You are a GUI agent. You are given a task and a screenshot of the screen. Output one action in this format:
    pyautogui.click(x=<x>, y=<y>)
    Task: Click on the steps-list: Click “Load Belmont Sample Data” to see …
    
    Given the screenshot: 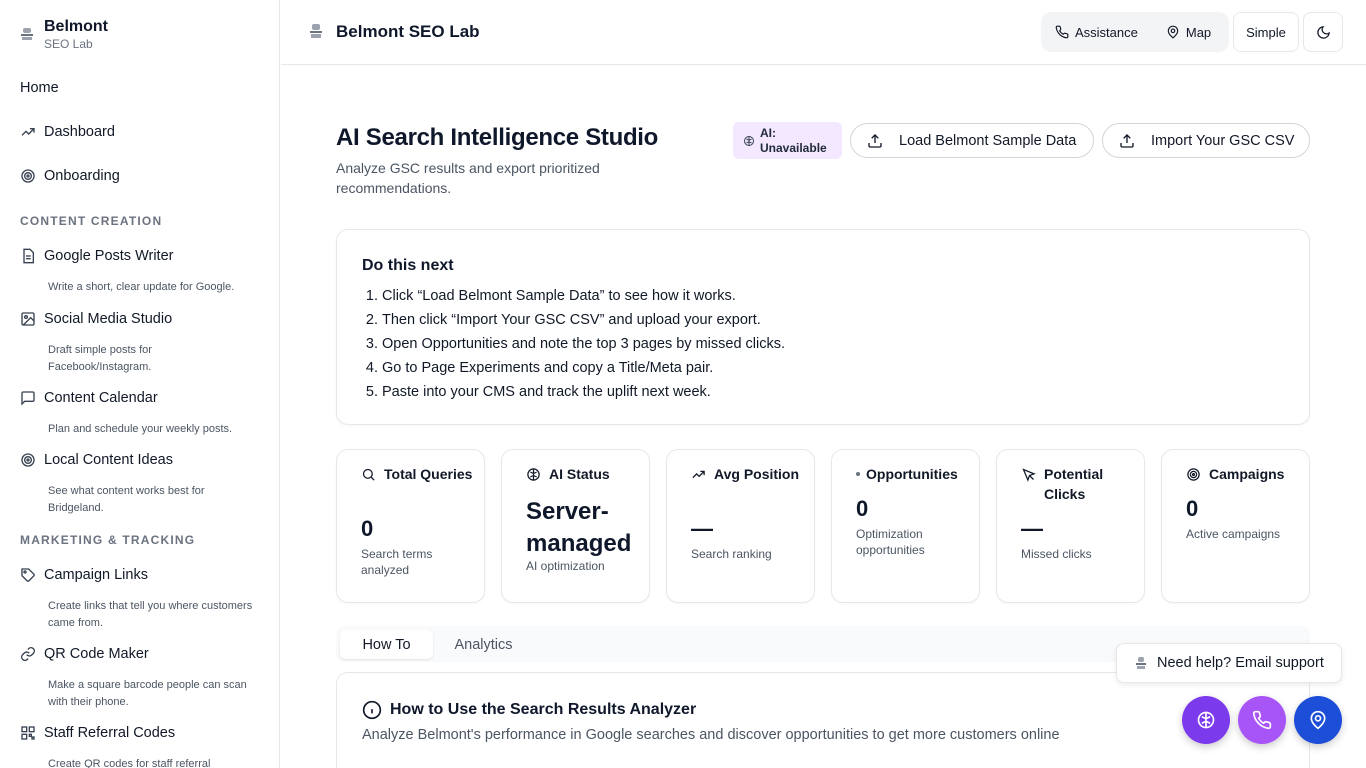 What is the action you would take?
    pyautogui.click(x=583, y=344)
    